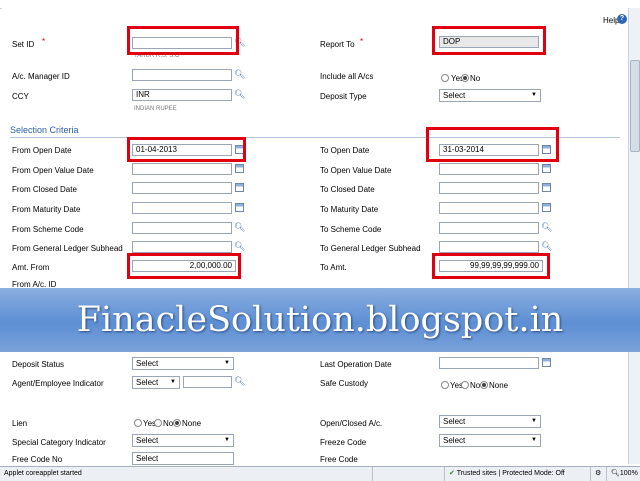 The height and width of the screenshot is (481, 640). What do you see at coordinates (184, 266) in the screenshot?
I see `highlight-amt-from` at bounding box center [184, 266].